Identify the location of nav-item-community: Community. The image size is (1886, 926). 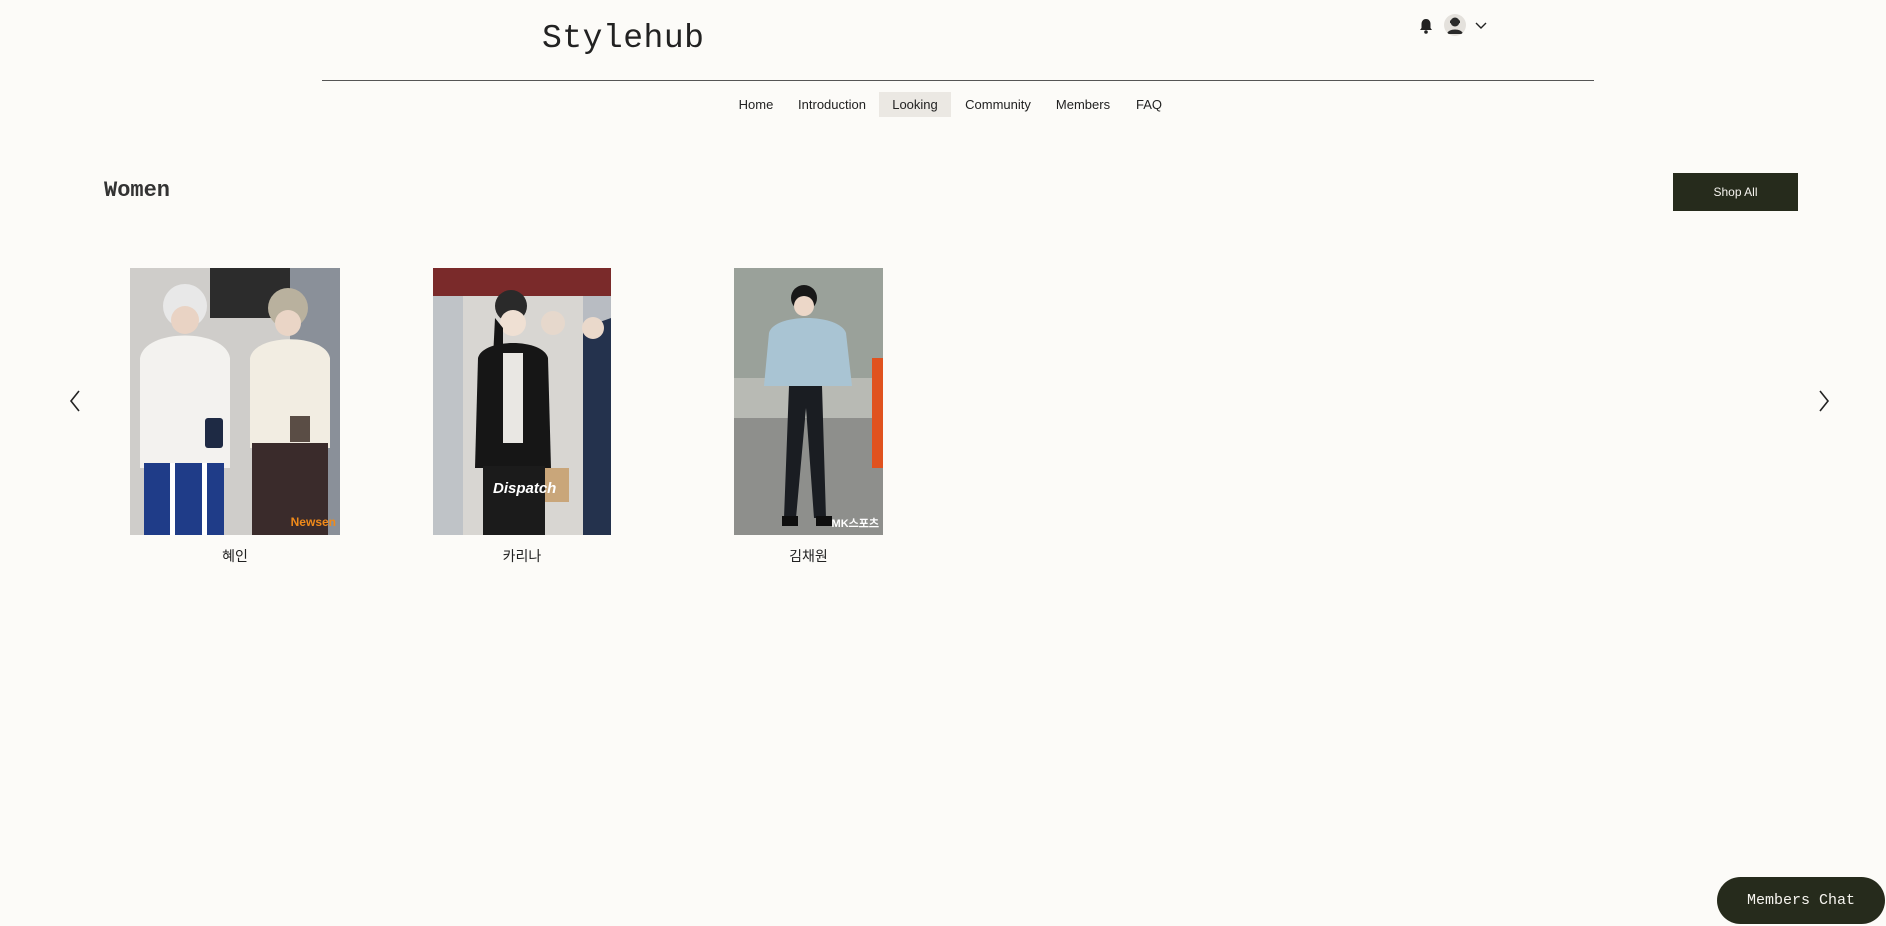
(998, 104).